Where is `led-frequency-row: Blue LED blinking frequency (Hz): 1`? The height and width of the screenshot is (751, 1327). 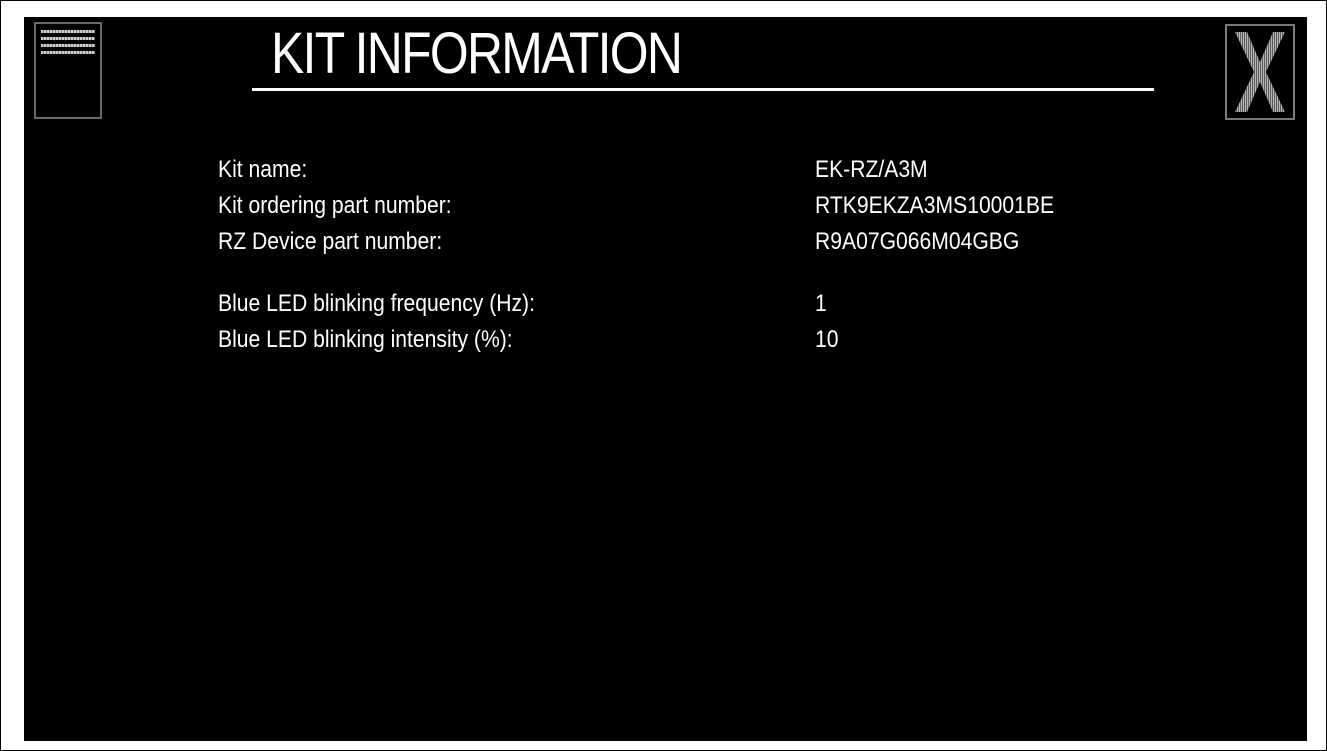
led-frequency-row: Blue LED blinking frequency (Hz): 1 is located at coordinates (718, 304).